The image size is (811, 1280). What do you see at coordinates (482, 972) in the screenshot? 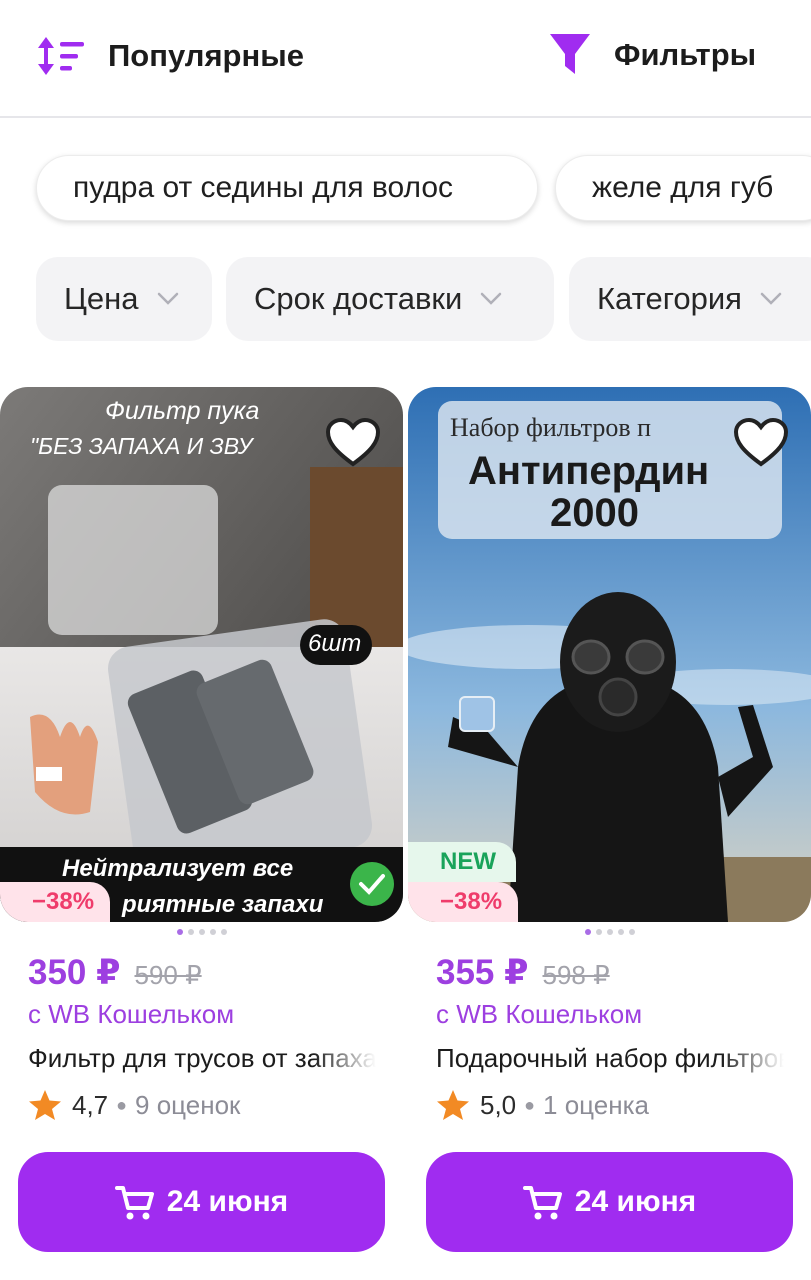
I see `price: 355 ₽` at bounding box center [482, 972].